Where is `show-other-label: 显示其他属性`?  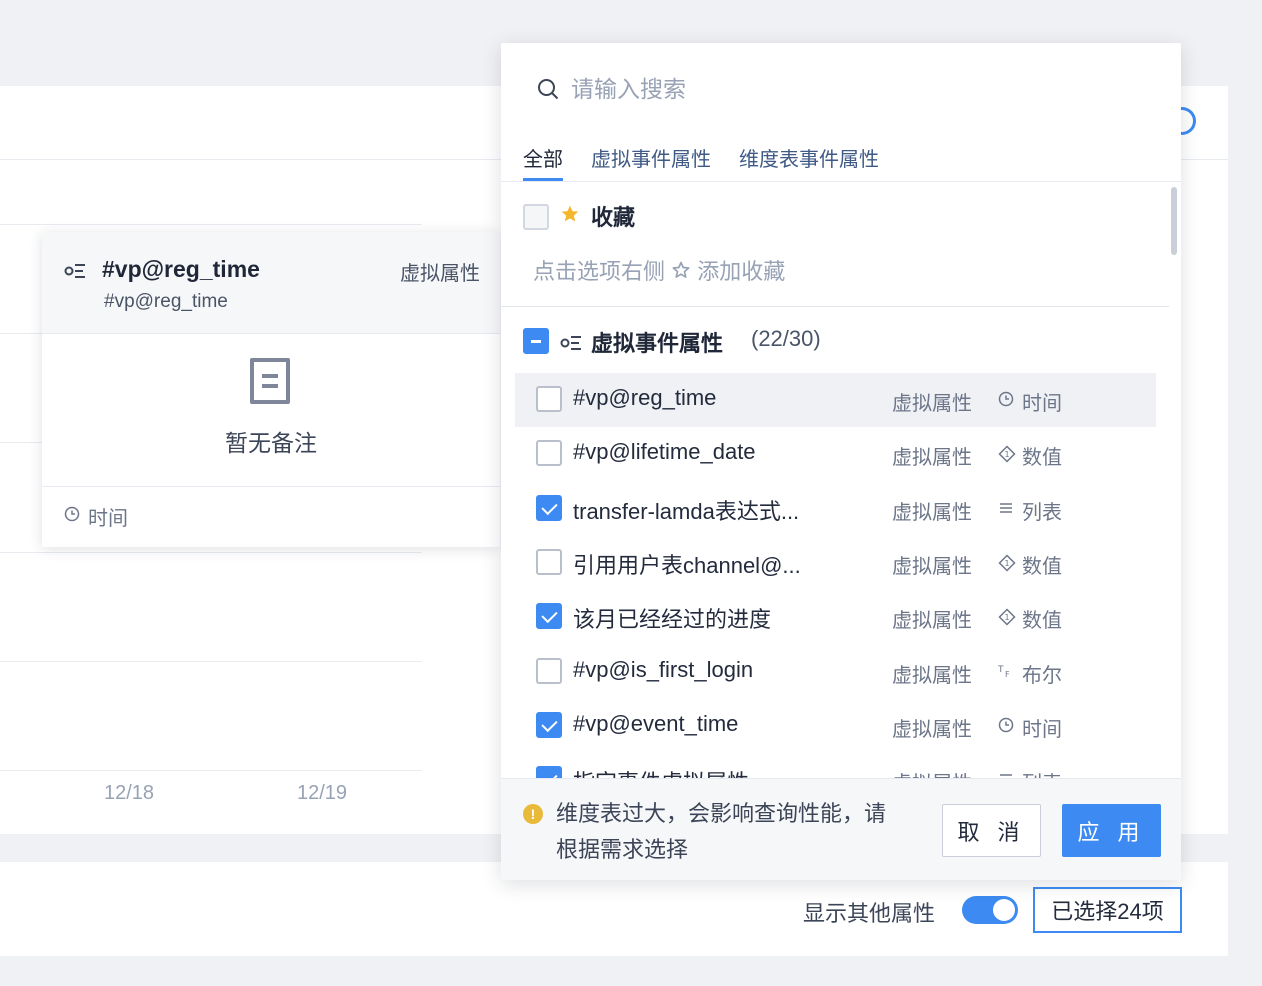
show-other-label: 显示其他属性 is located at coordinates (869, 913).